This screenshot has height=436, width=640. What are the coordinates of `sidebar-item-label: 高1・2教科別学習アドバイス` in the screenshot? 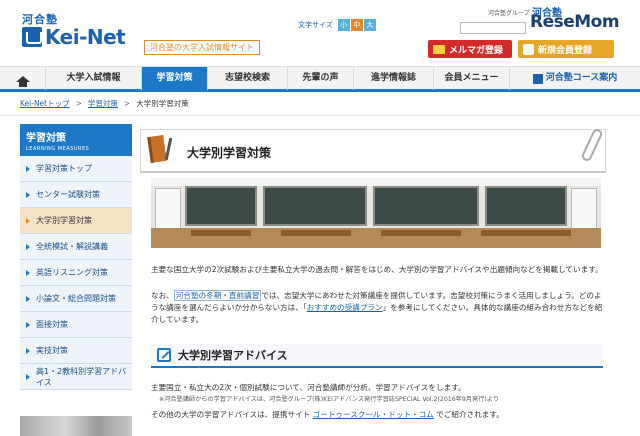 It's located at (81, 376).